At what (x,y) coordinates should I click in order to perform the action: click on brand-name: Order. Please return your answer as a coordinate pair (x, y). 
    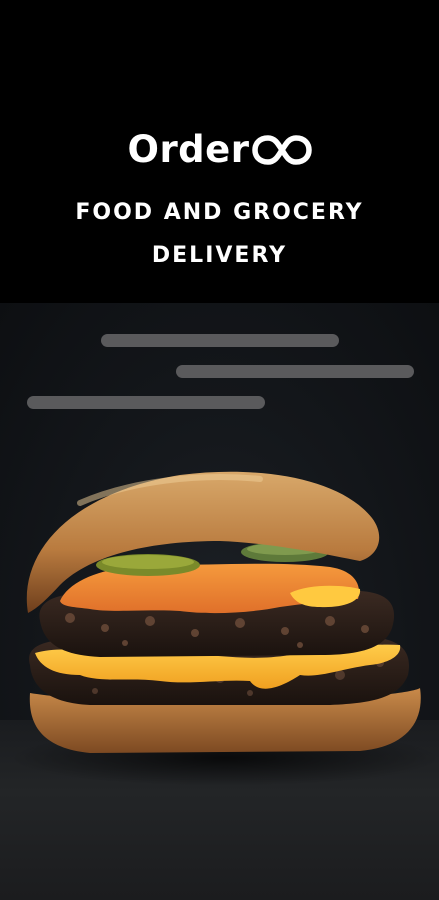
    Looking at the image, I should click on (188, 149).